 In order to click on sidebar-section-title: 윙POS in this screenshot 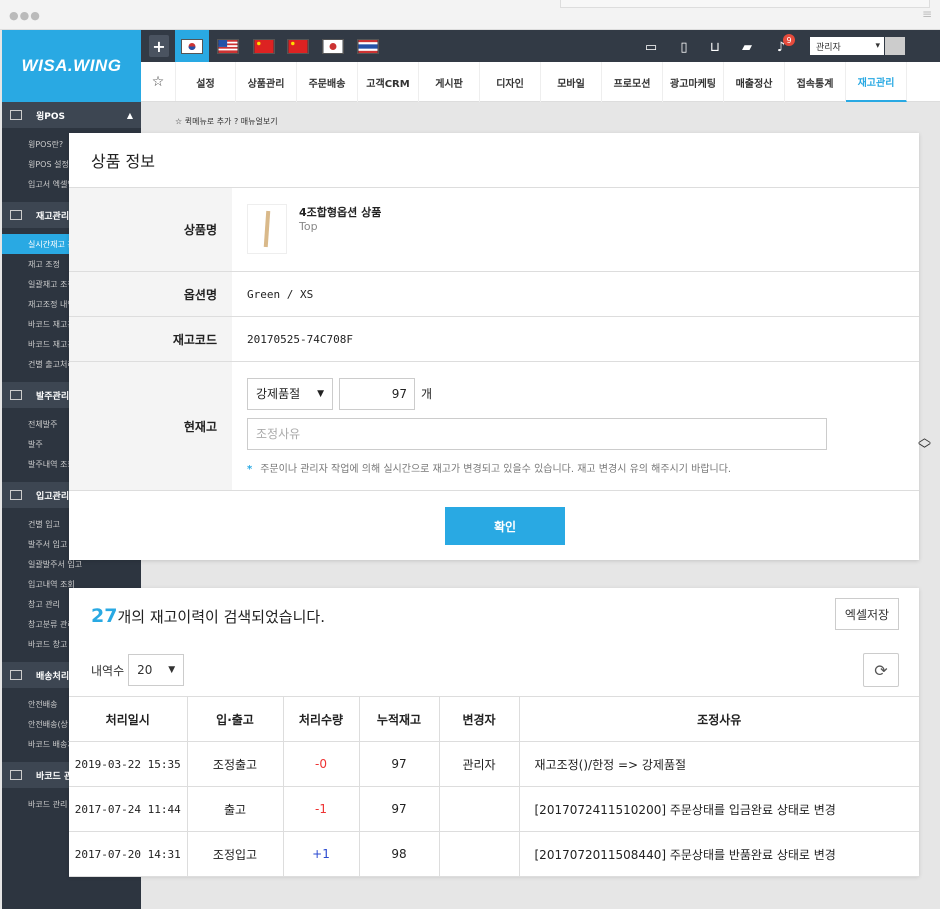, I will do `click(51, 116)`.